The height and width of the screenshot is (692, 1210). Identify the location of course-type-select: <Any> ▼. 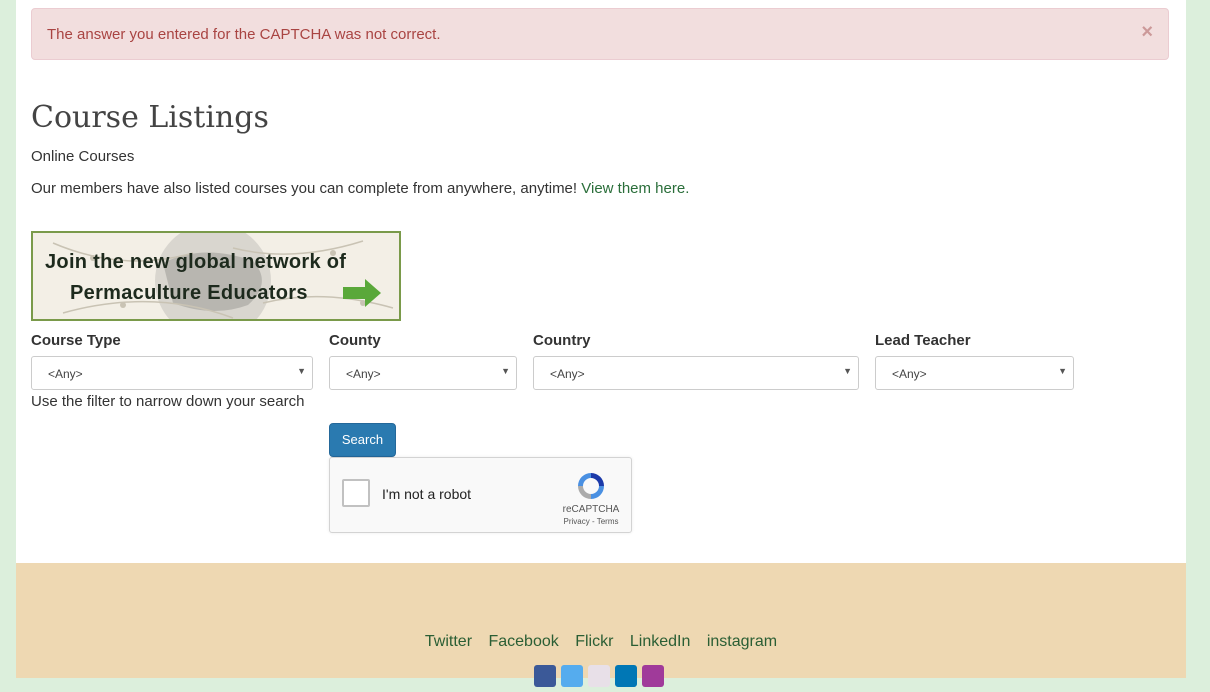
(172, 373).